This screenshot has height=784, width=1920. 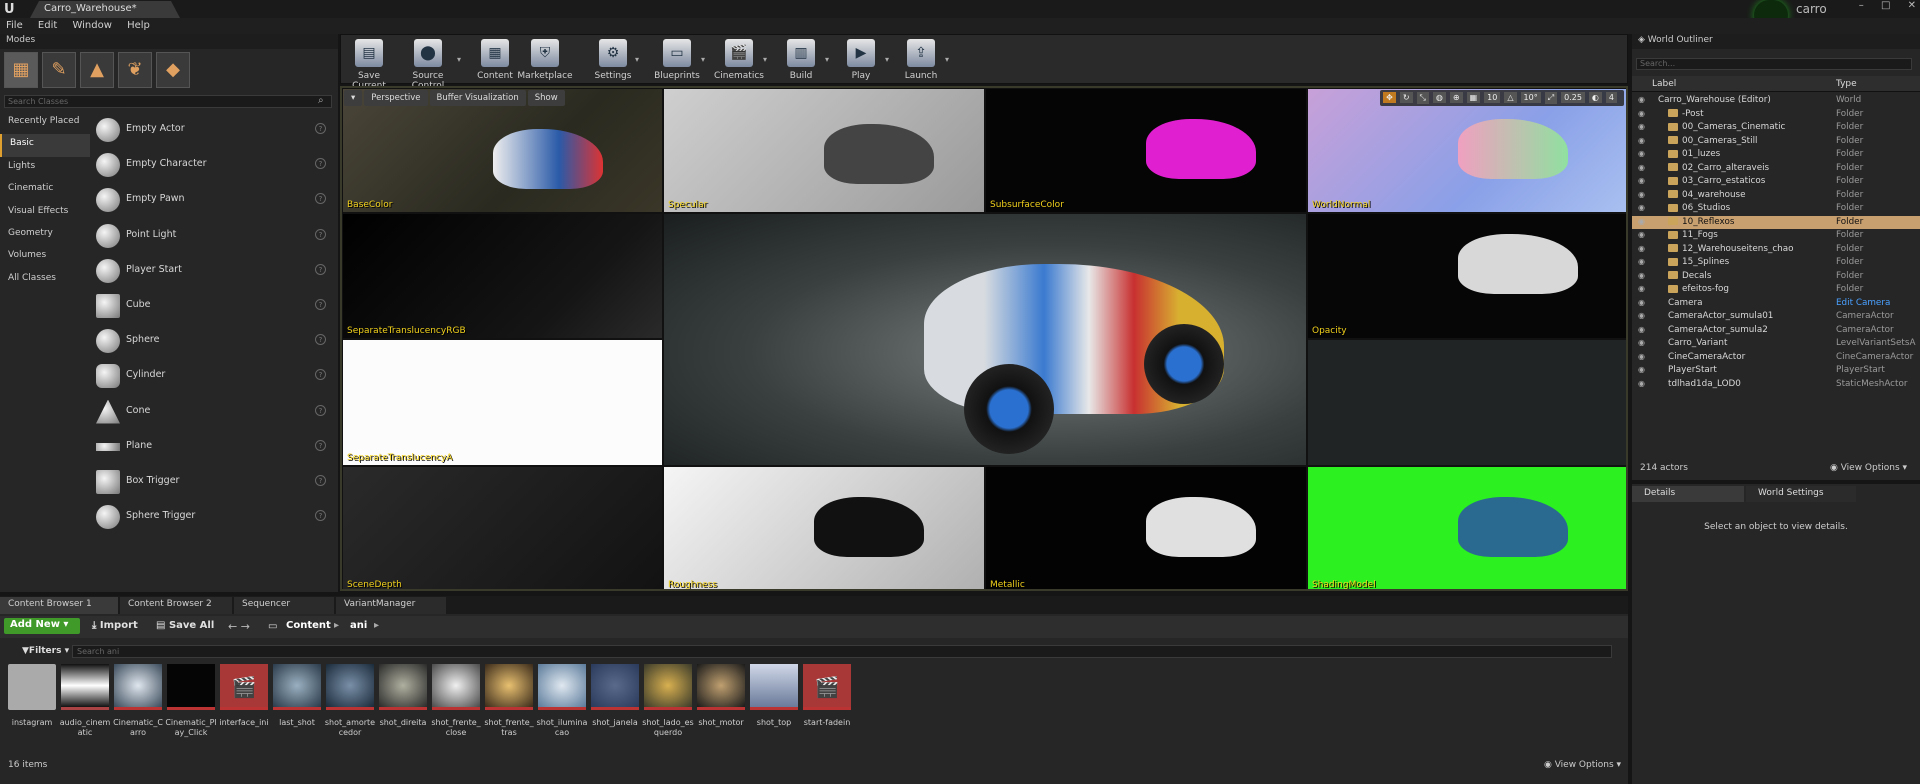 I want to click on foliage-mode-icon: ❦, so click(x=135, y=70).